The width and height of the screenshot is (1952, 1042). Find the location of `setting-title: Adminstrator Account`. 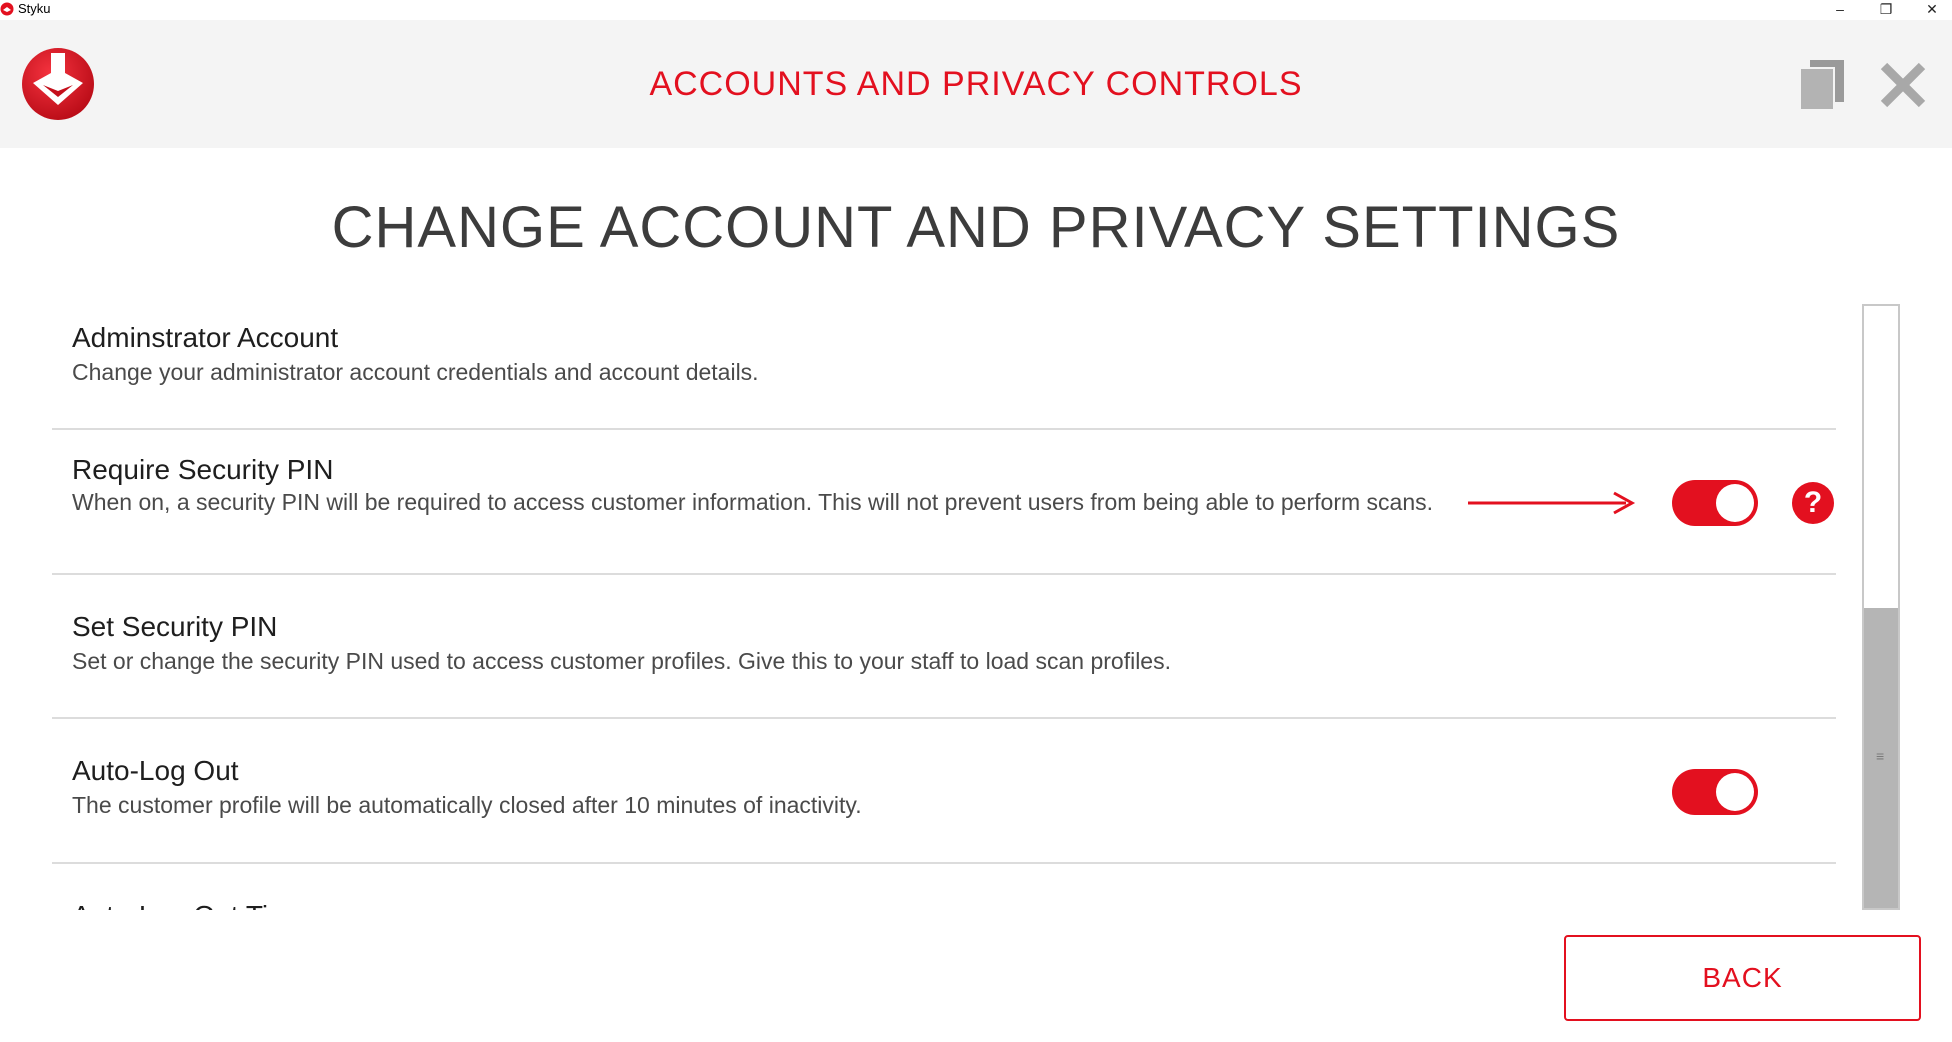

setting-title: Adminstrator Account is located at coordinates (205, 337).